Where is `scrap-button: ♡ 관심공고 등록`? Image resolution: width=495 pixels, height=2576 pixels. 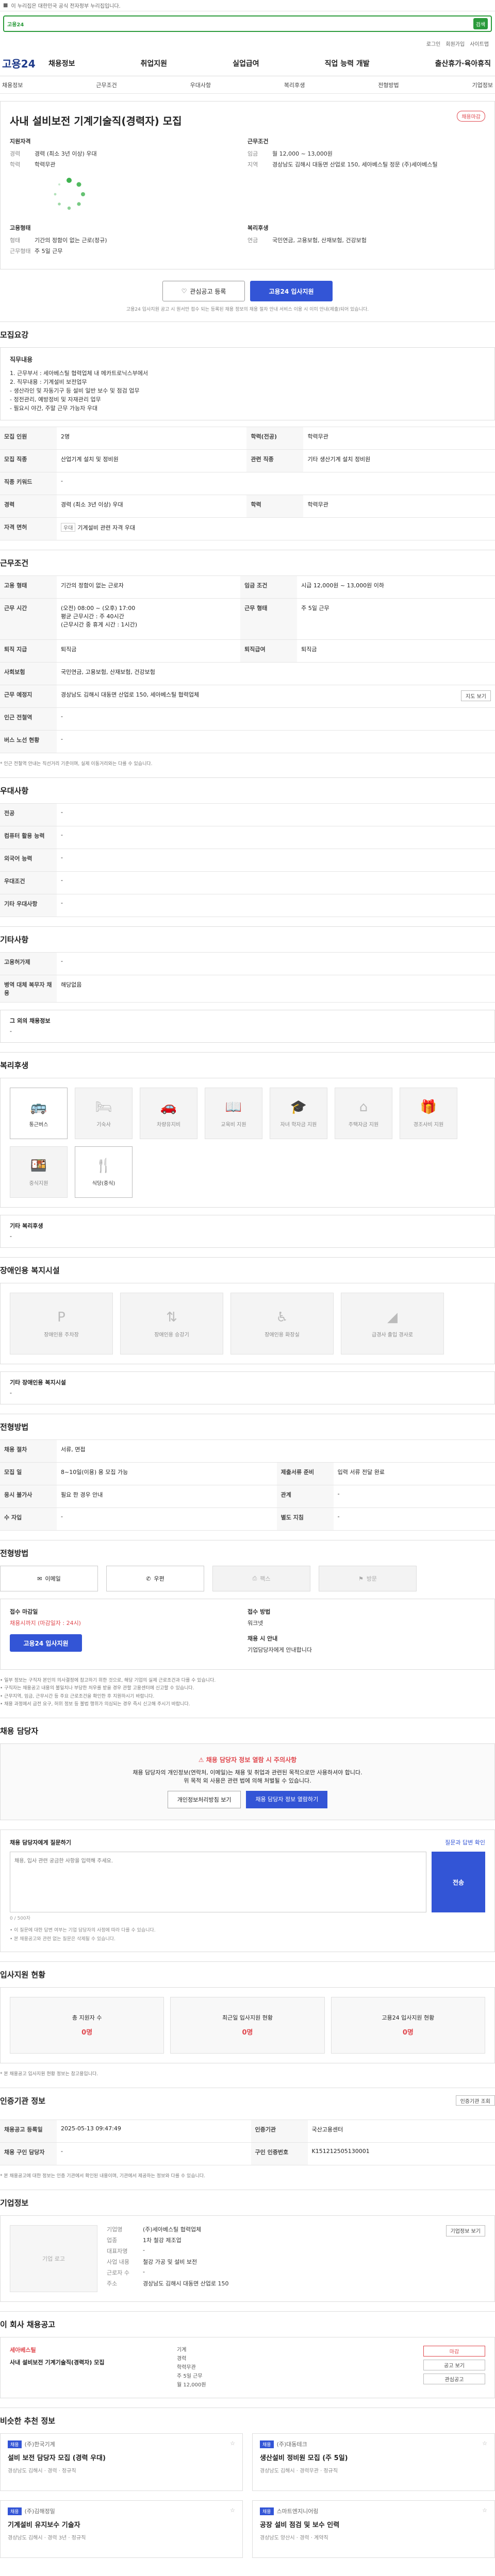 scrap-button: ♡ 관심공고 등록 is located at coordinates (203, 291).